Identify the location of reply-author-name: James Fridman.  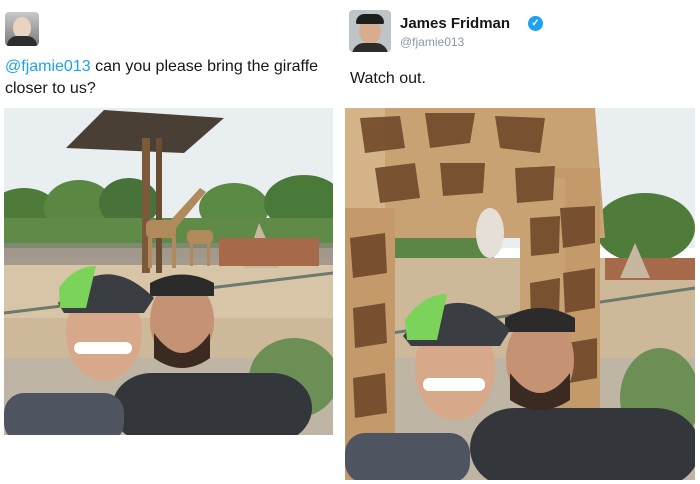
(455, 23).